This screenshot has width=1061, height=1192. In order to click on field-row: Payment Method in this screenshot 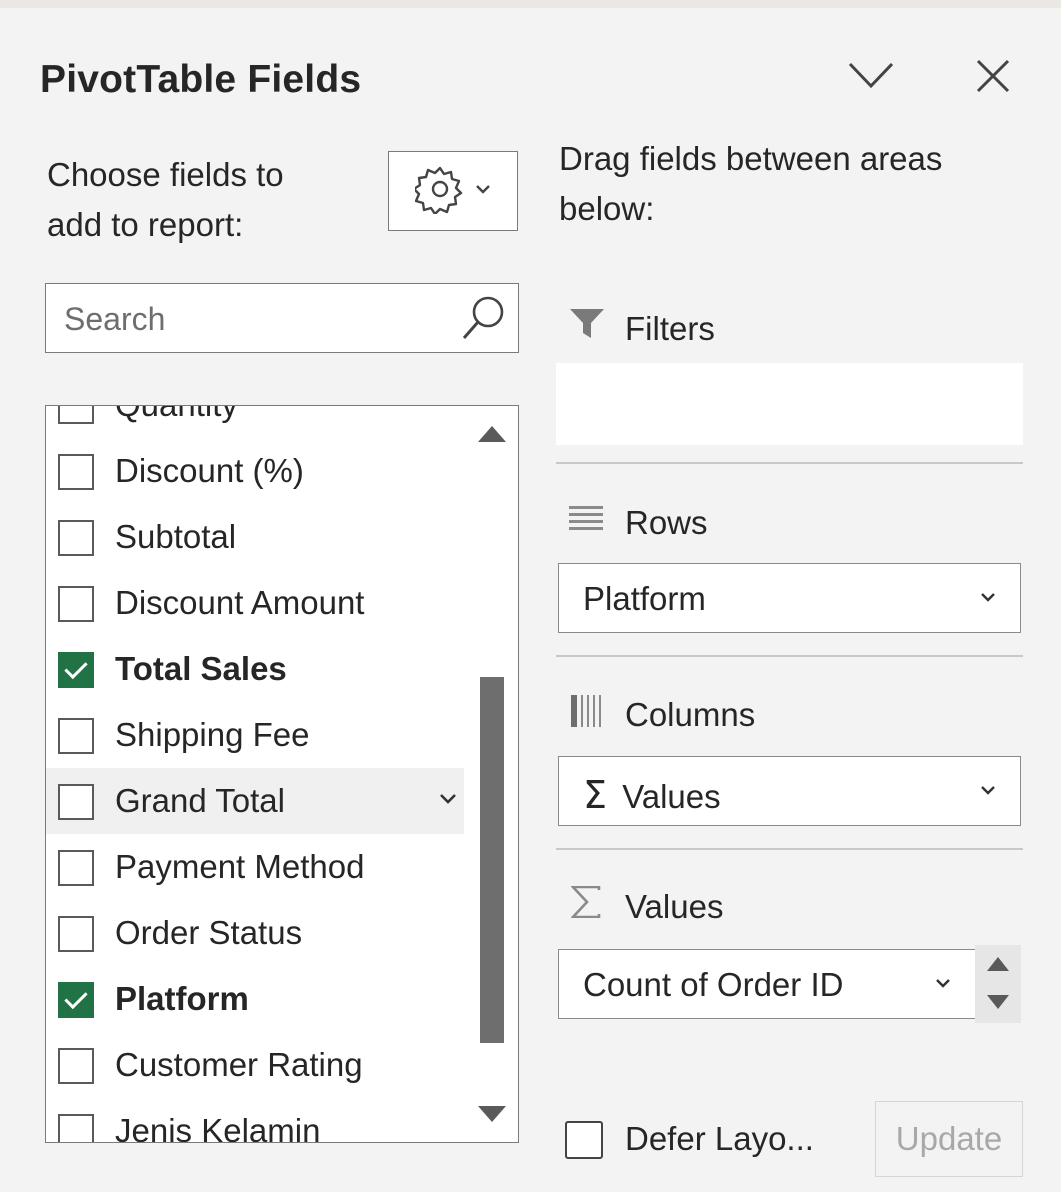, I will do `click(255, 867)`.